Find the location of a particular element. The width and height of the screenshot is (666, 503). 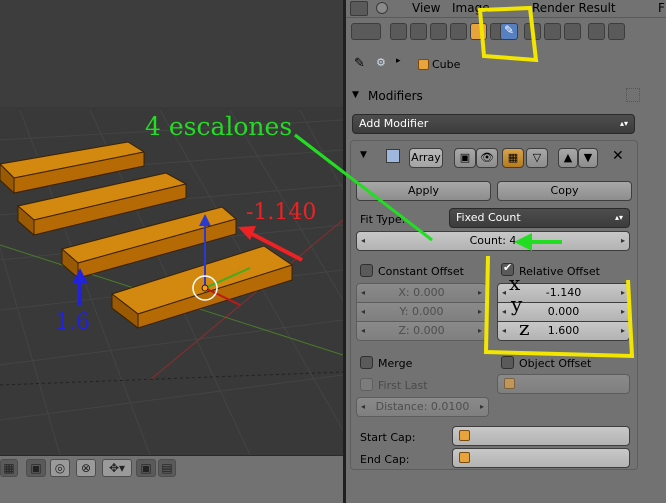

camera-icon is located at coordinates (398, 31).